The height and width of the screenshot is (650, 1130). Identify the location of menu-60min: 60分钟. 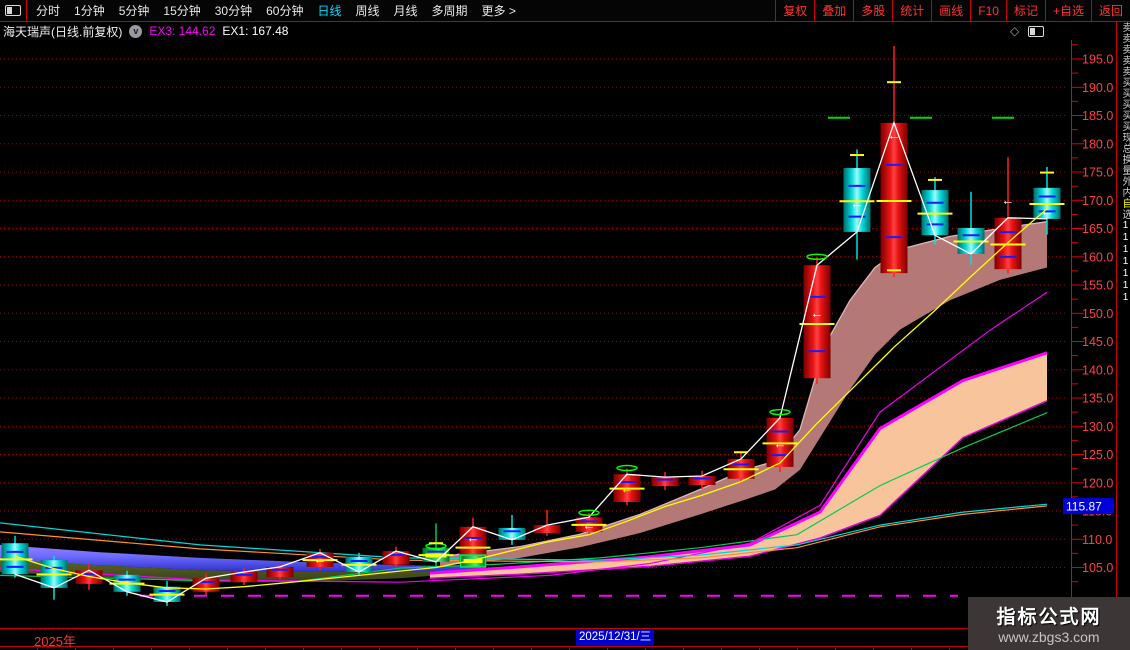
(284, 10).